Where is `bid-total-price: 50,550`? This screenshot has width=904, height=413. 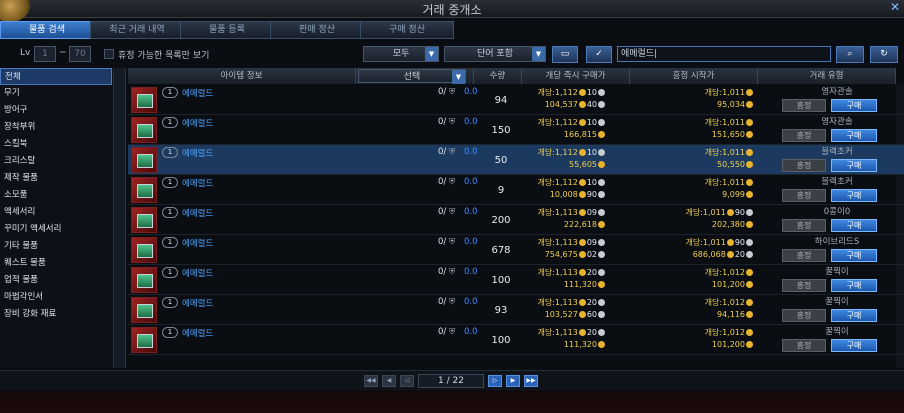
bid-total-price: 50,550 is located at coordinates (735, 164).